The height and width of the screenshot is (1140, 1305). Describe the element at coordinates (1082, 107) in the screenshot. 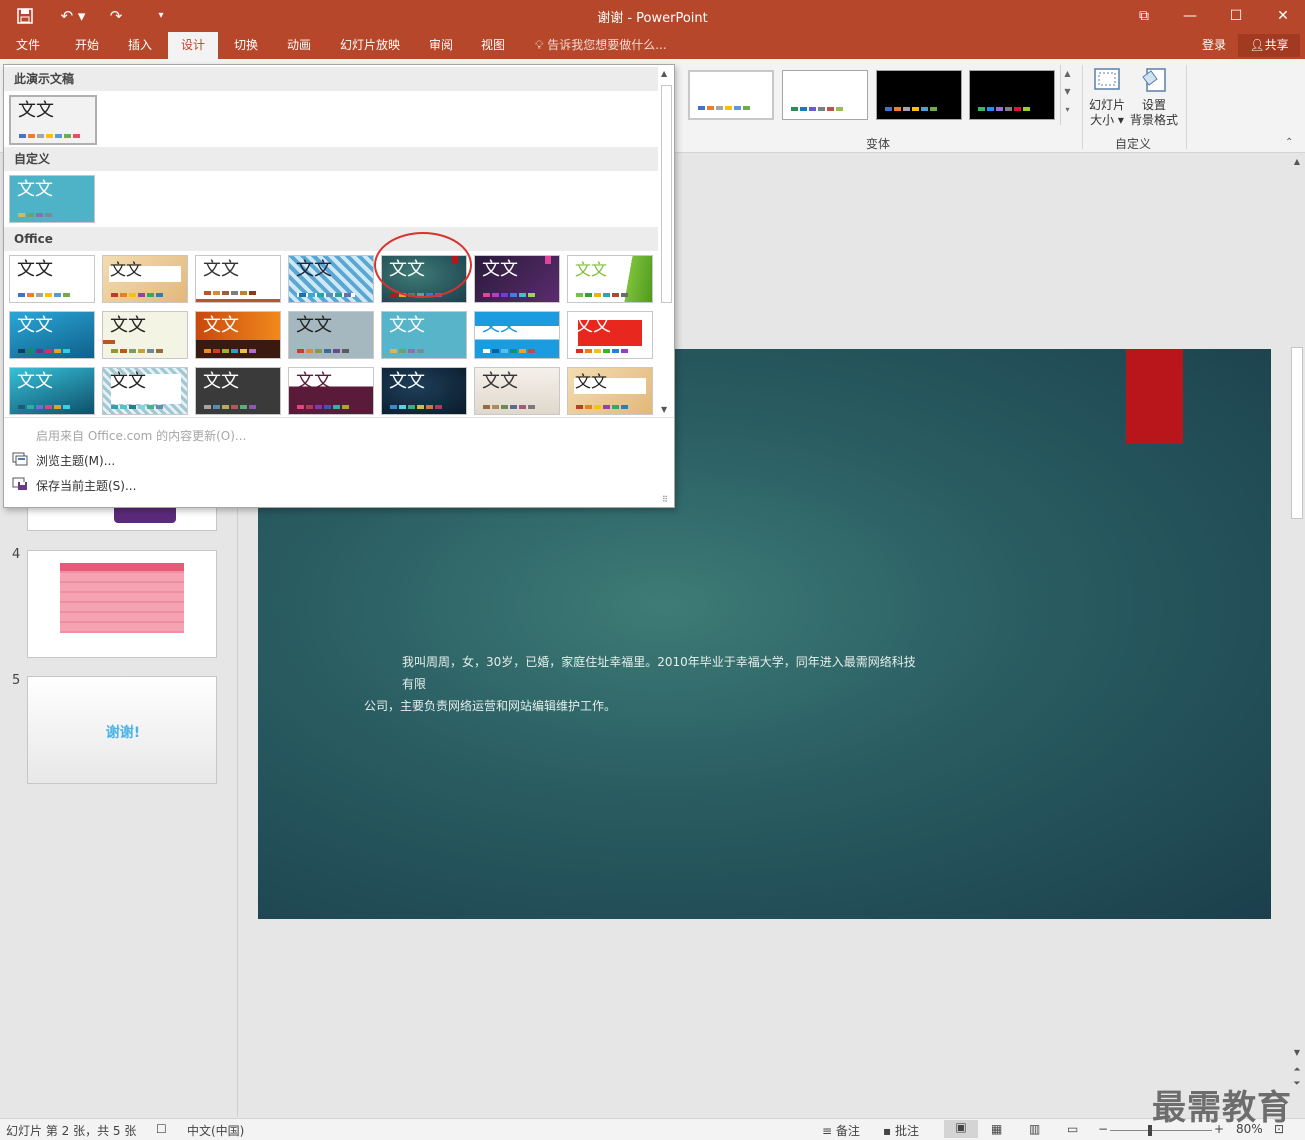

I see `group-separator` at that location.